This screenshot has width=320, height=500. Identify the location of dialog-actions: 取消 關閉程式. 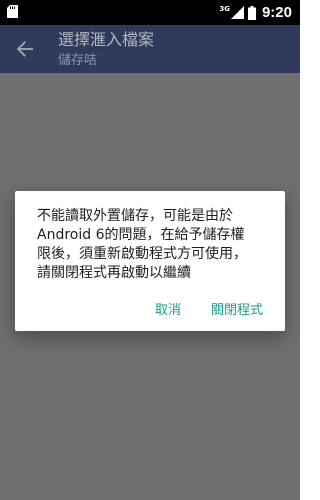
(209, 308).